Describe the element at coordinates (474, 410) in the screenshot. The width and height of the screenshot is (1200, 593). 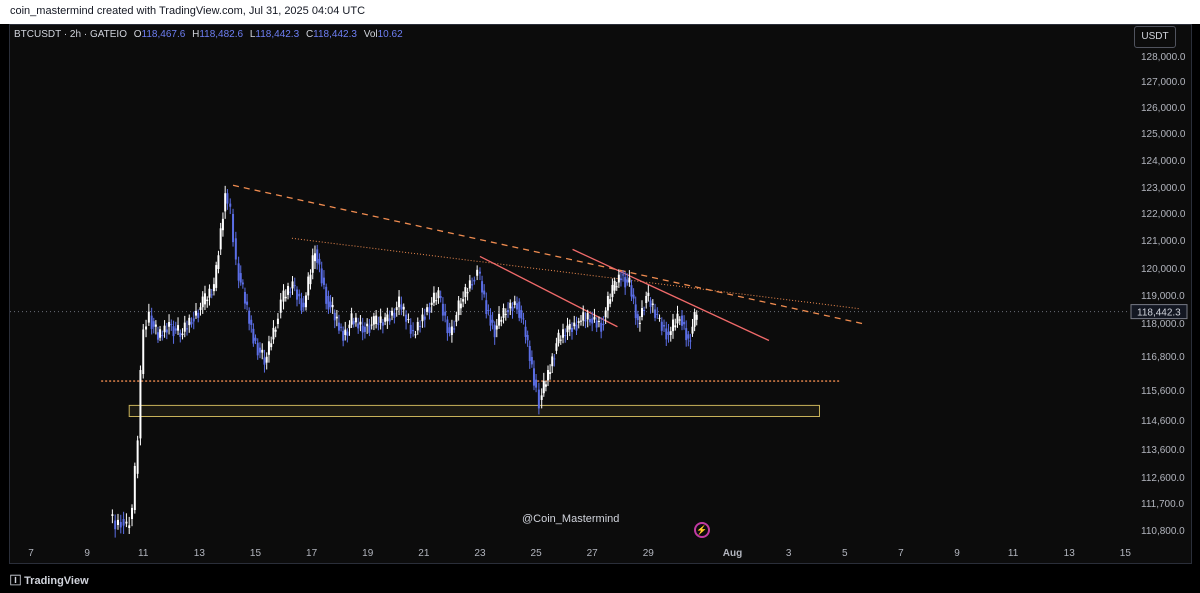
I see `support-zone` at that location.